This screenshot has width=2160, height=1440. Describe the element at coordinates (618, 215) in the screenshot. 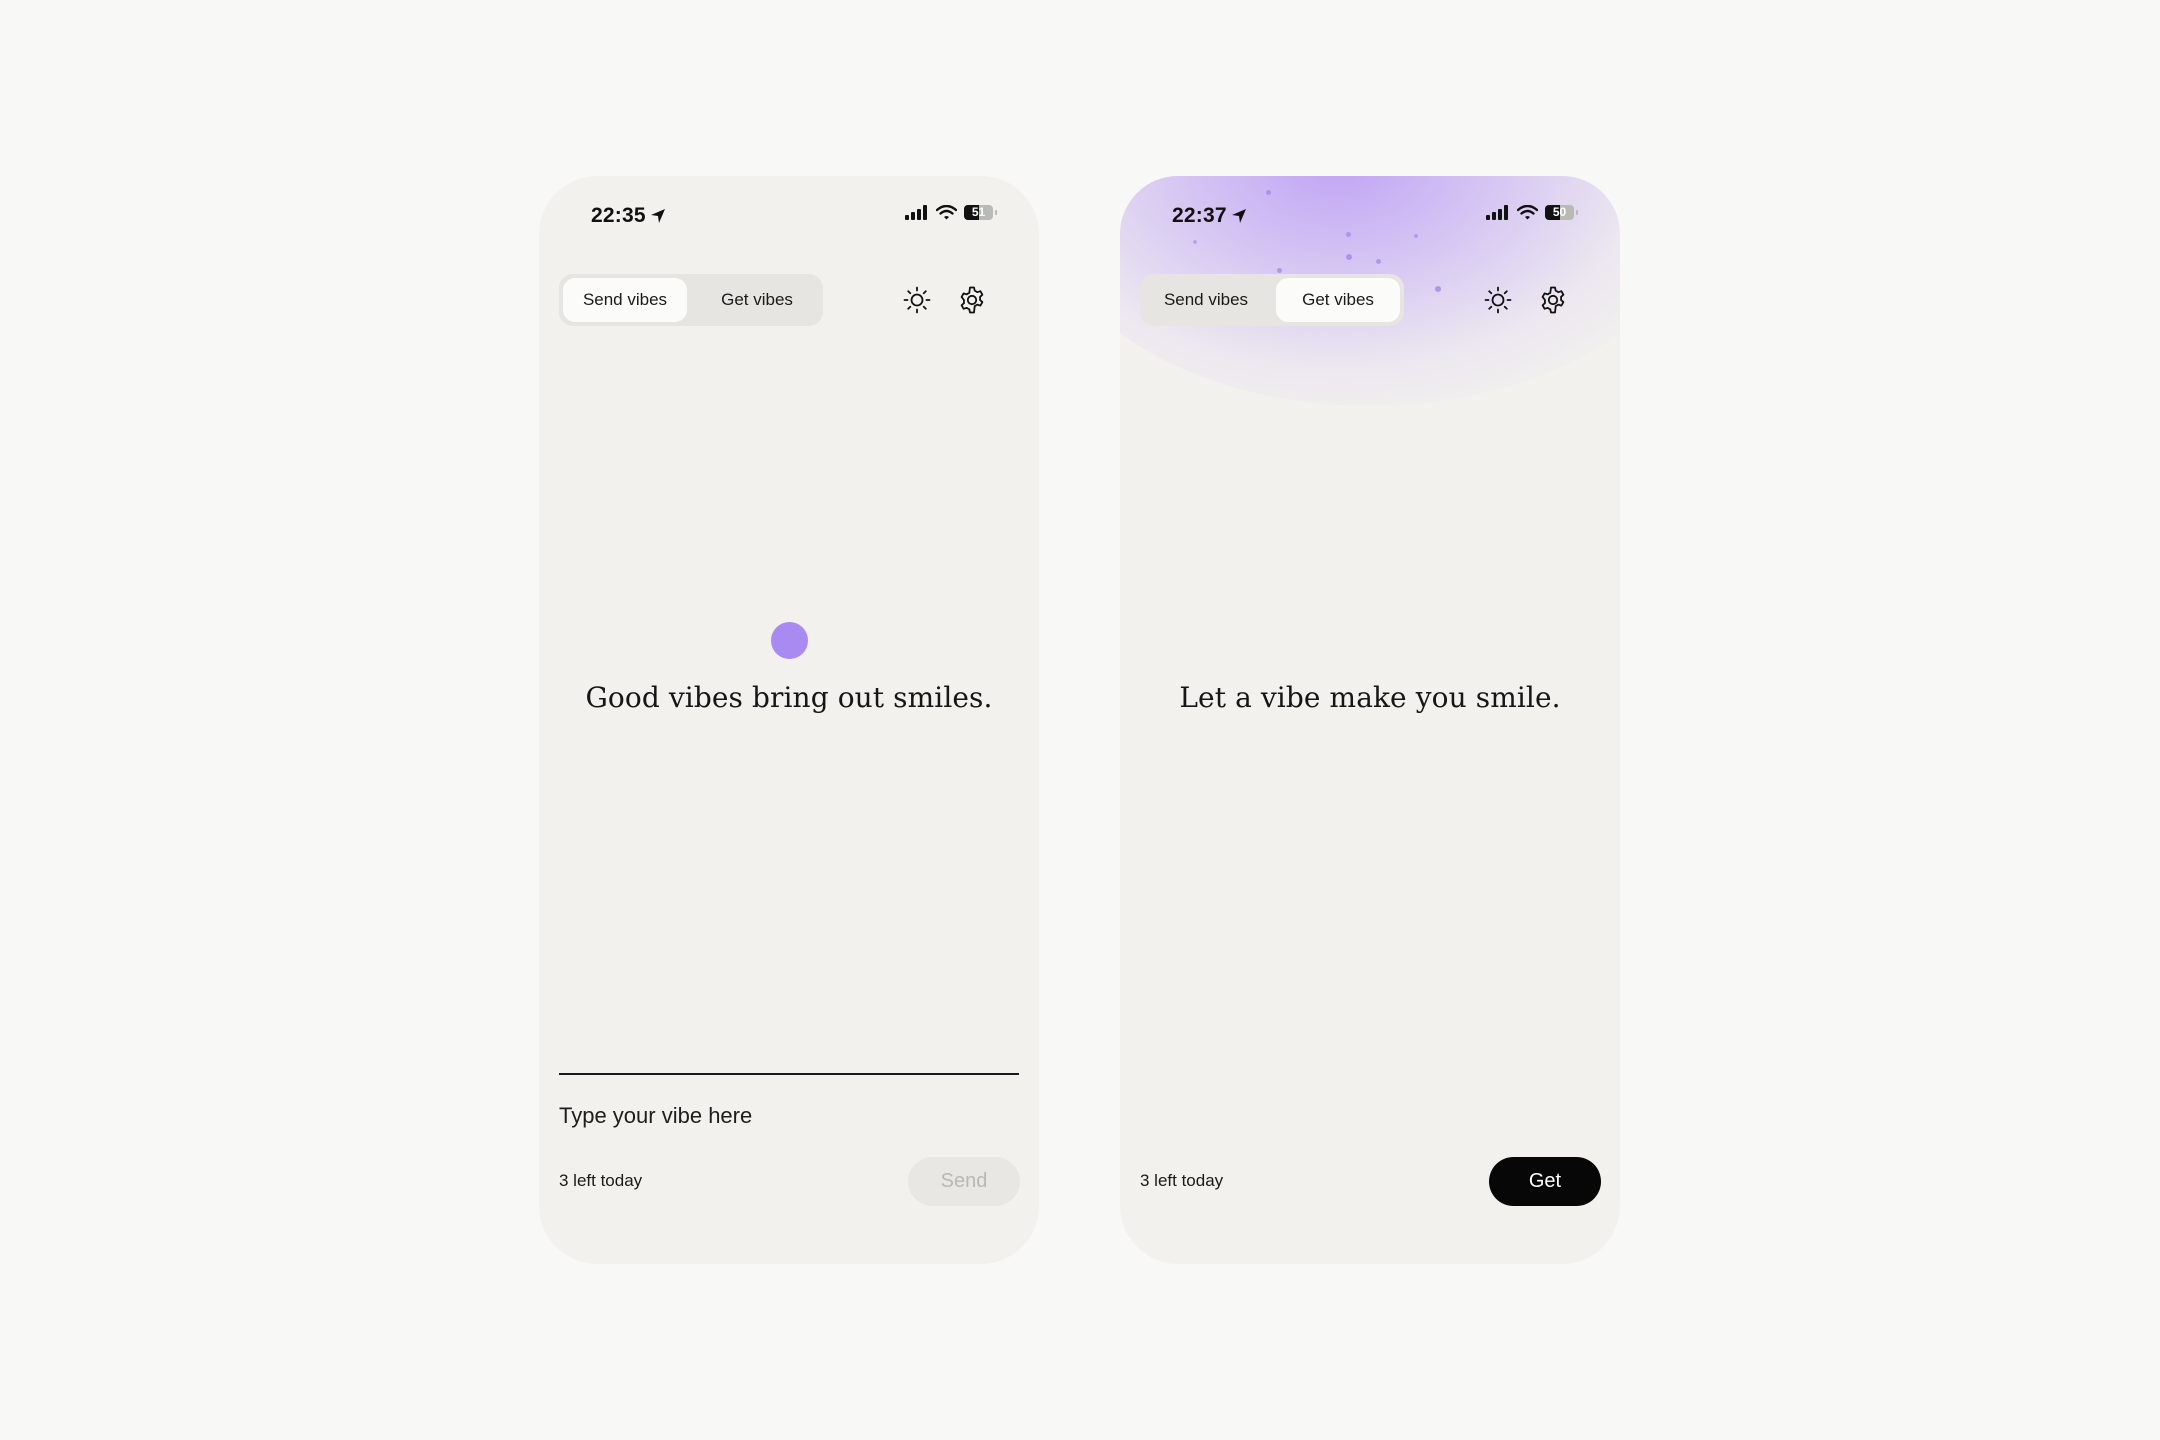

I see `clock-text: 22:35` at that location.